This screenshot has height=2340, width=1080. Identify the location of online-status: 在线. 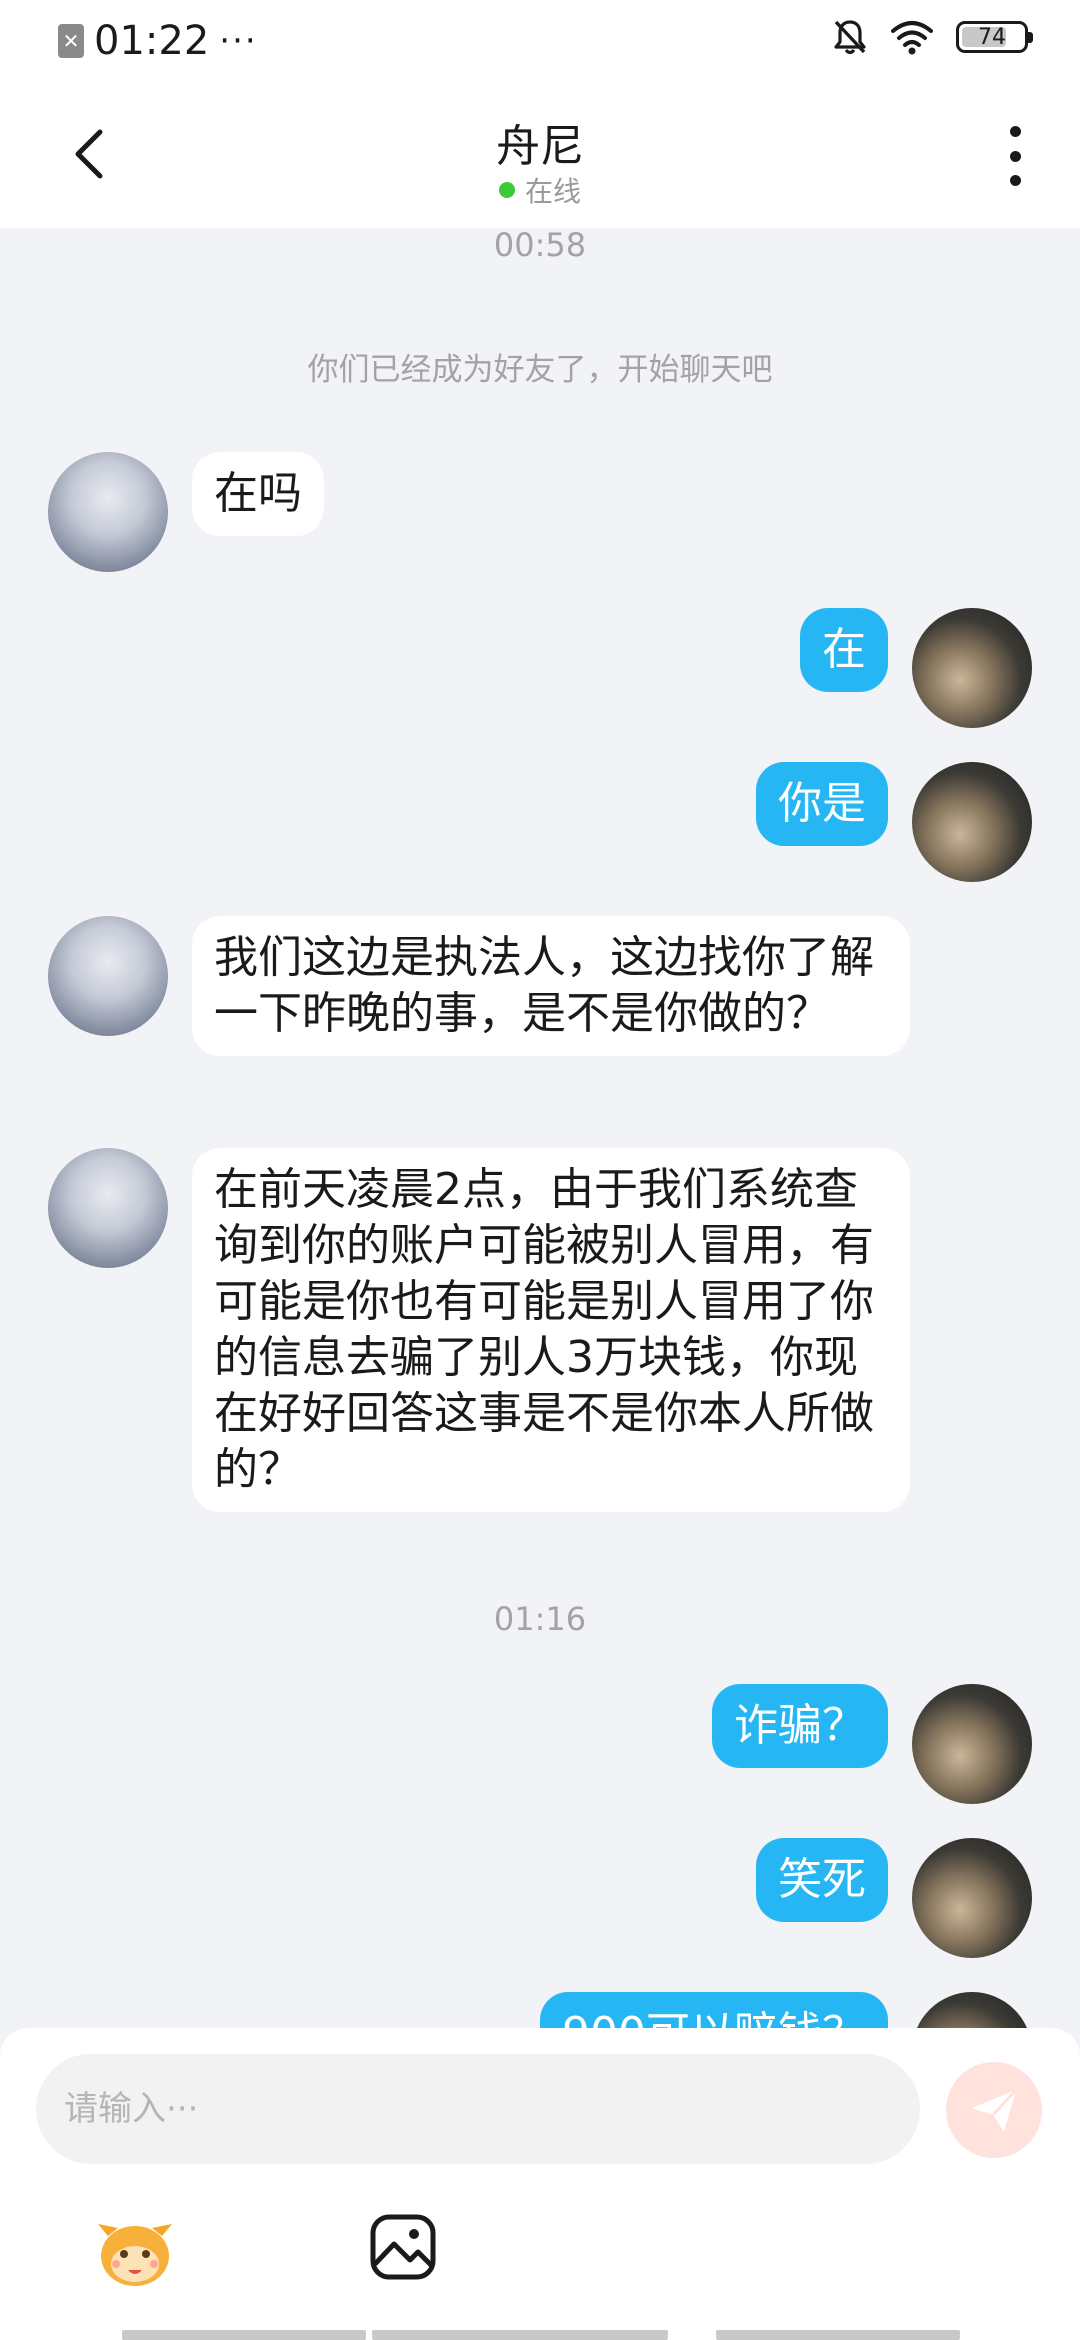
(540, 190).